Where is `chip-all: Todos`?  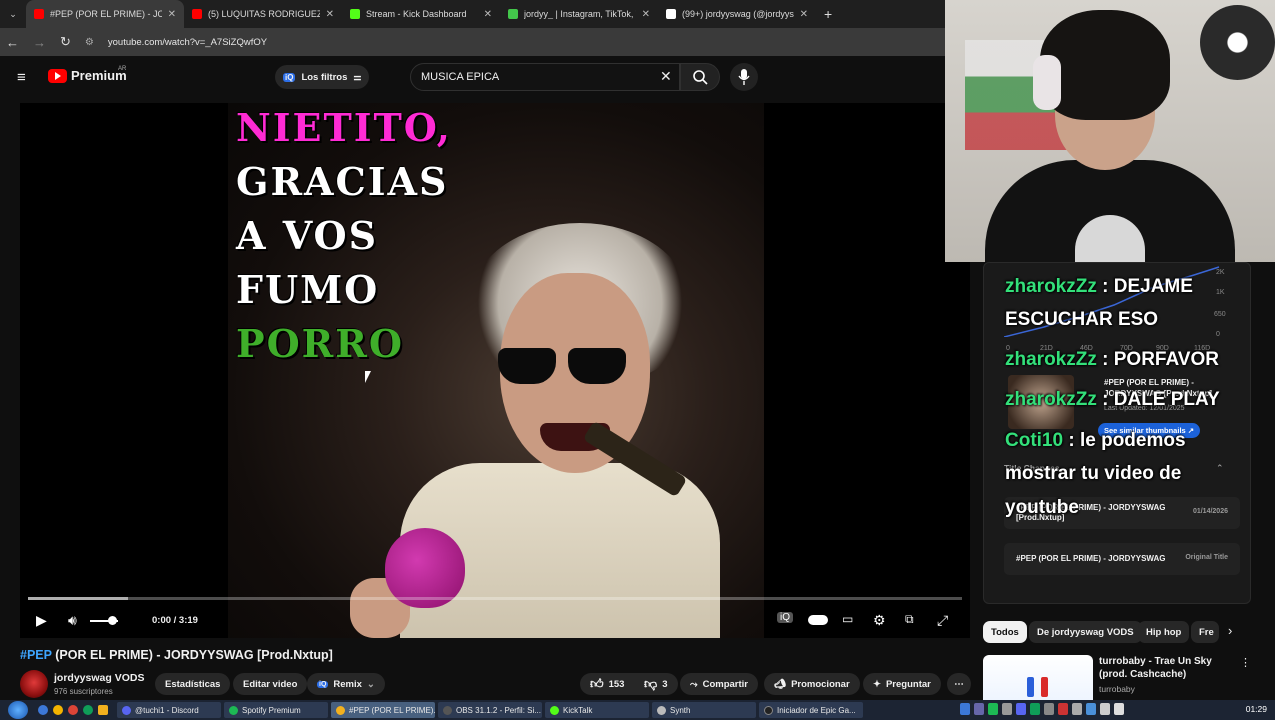
chip-all: Todos is located at coordinates (1005, 632).